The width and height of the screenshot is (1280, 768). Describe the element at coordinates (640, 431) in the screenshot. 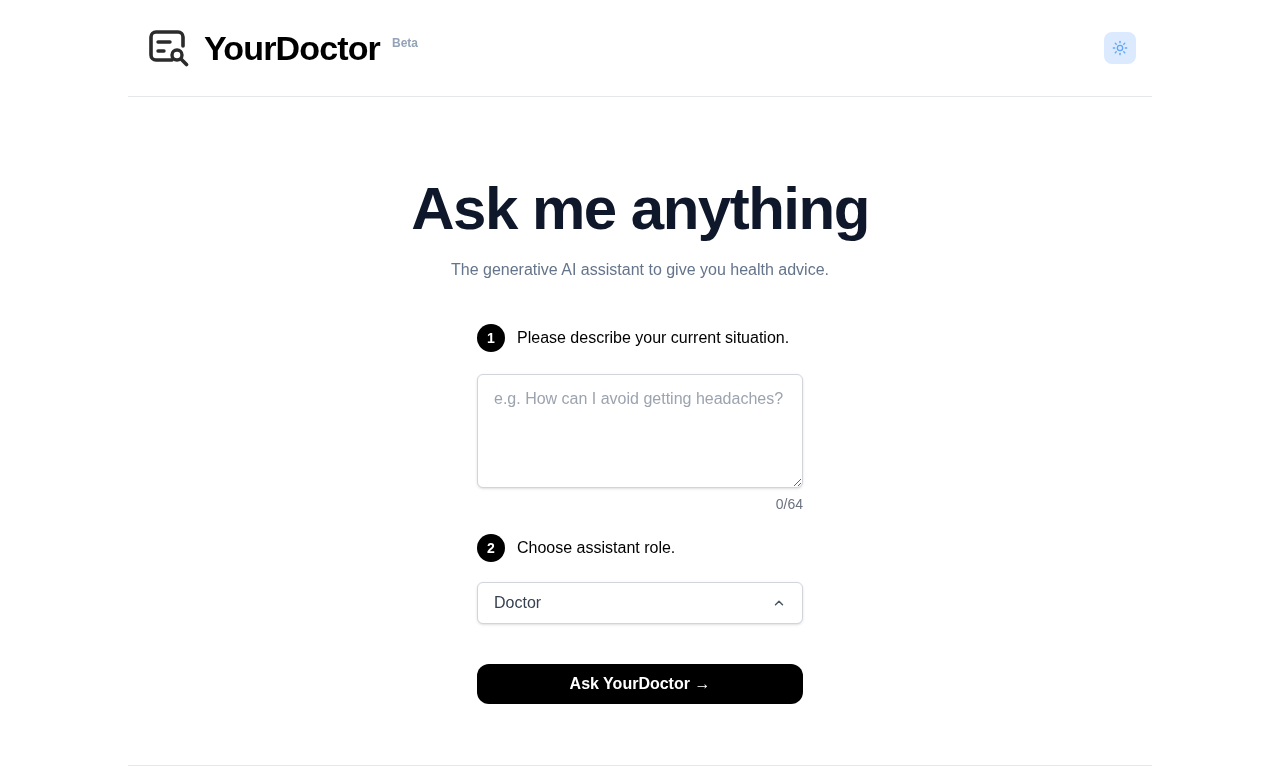

I see `situation-textarea: e.g. How can I avoid getting headaches?` at that location.